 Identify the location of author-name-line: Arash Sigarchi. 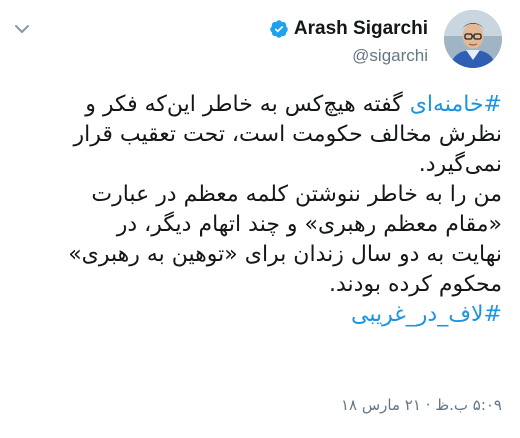
(348, 29).